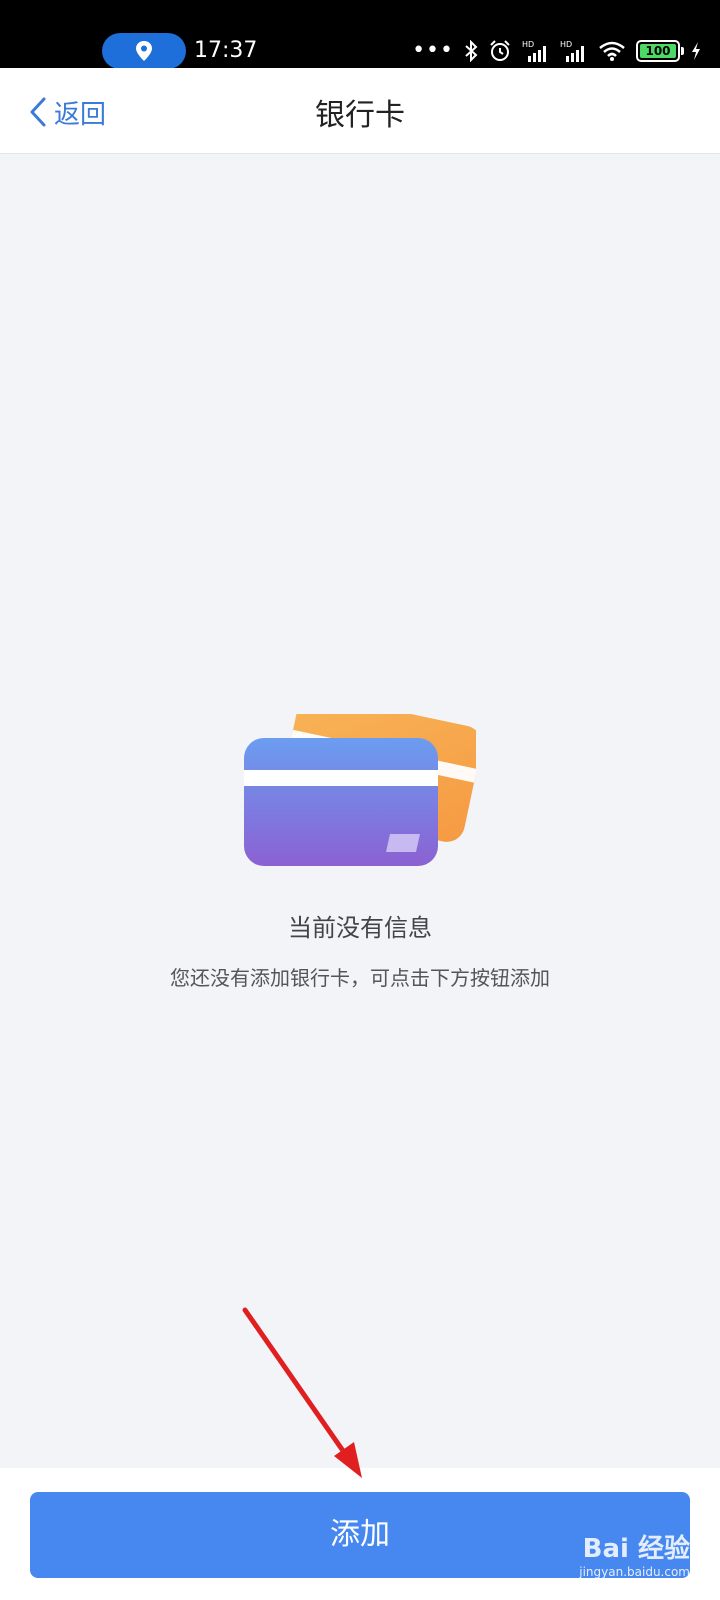 Image resolution: width=720 pixels, height=1600 pixels. What do you see at coordinates (696, 51) in the screenshot?
I see `charging-icon` at bounding box center [696, 51].